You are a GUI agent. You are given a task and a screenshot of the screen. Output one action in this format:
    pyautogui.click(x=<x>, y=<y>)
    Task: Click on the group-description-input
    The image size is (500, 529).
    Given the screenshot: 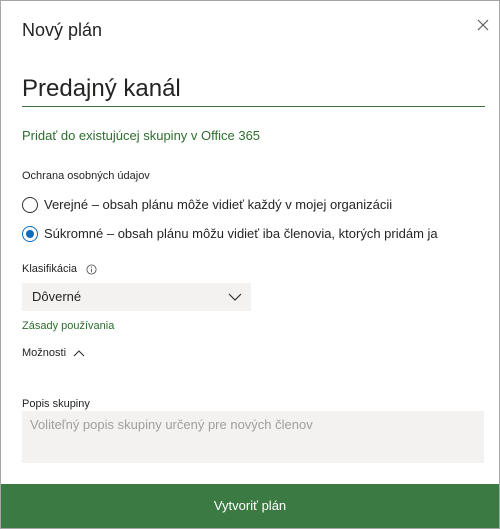 What is the action you would take?
    pyautogui.click(x=253, y=437)
    